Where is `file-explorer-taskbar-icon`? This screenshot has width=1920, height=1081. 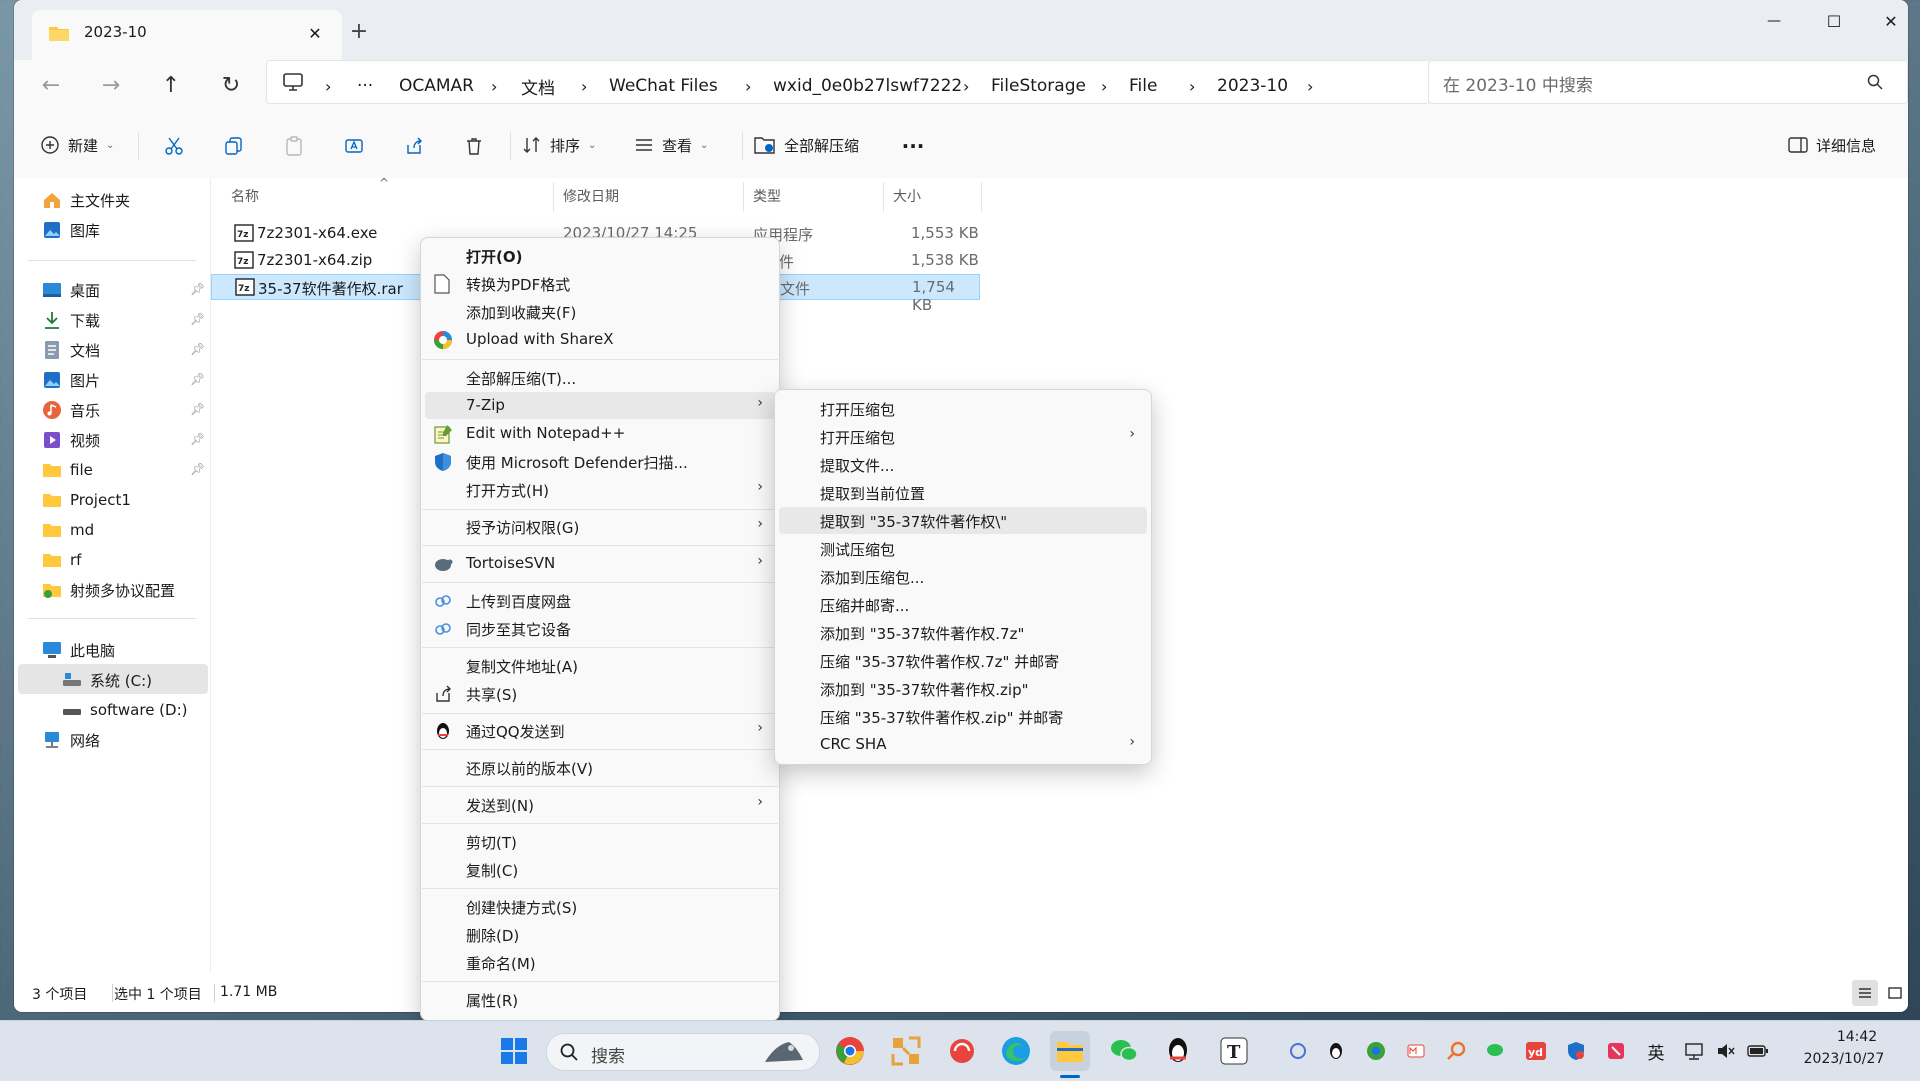 file-explorer-taskbar-icon is located at coordinates (1070, 1051).